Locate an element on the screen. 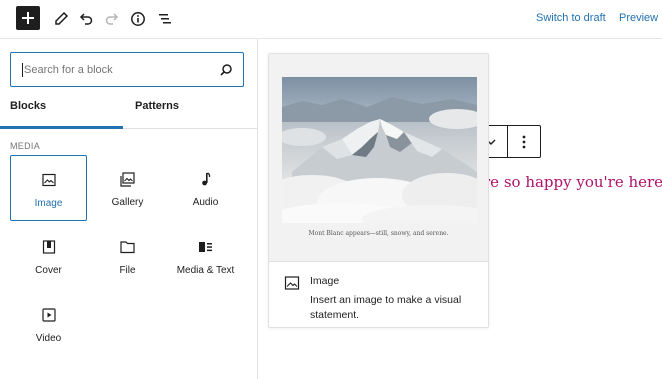  block-item-gallery: Gallery is located at coordinates (127, 188).